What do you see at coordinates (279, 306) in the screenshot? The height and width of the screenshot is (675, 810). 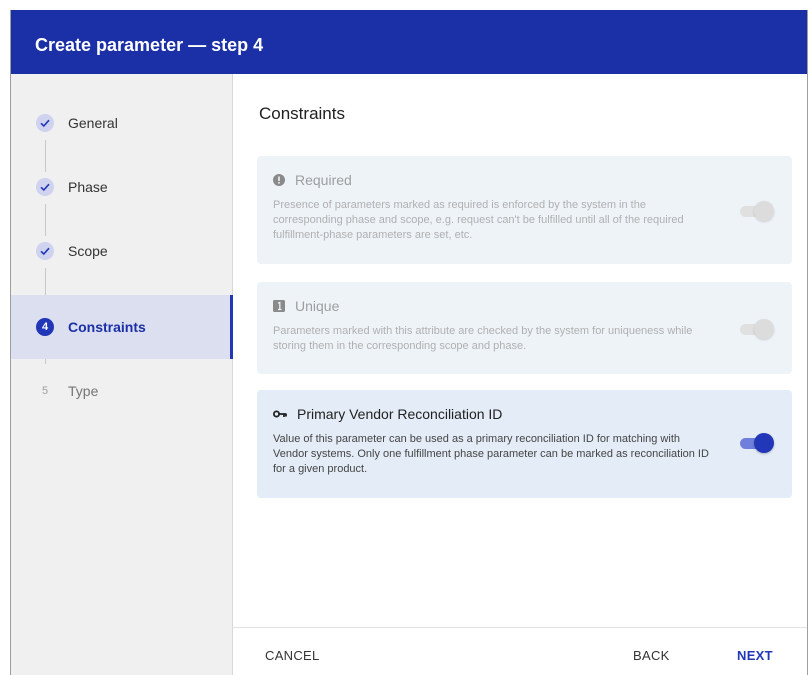 I see `number-one-box-icon` at bounding box center [279, 306].